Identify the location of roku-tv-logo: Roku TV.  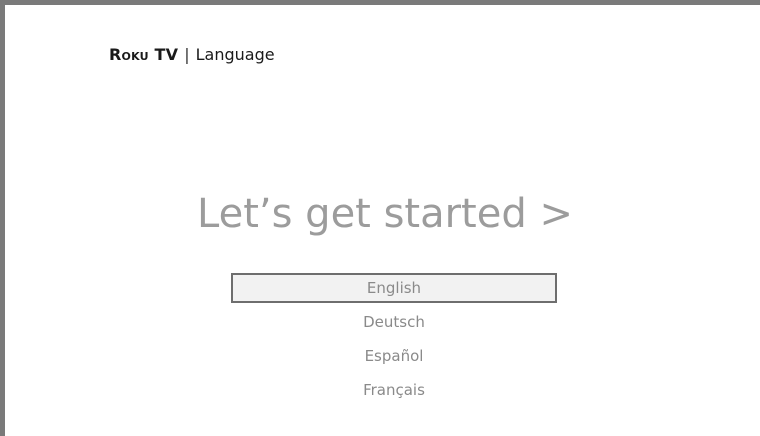
(143, 54).